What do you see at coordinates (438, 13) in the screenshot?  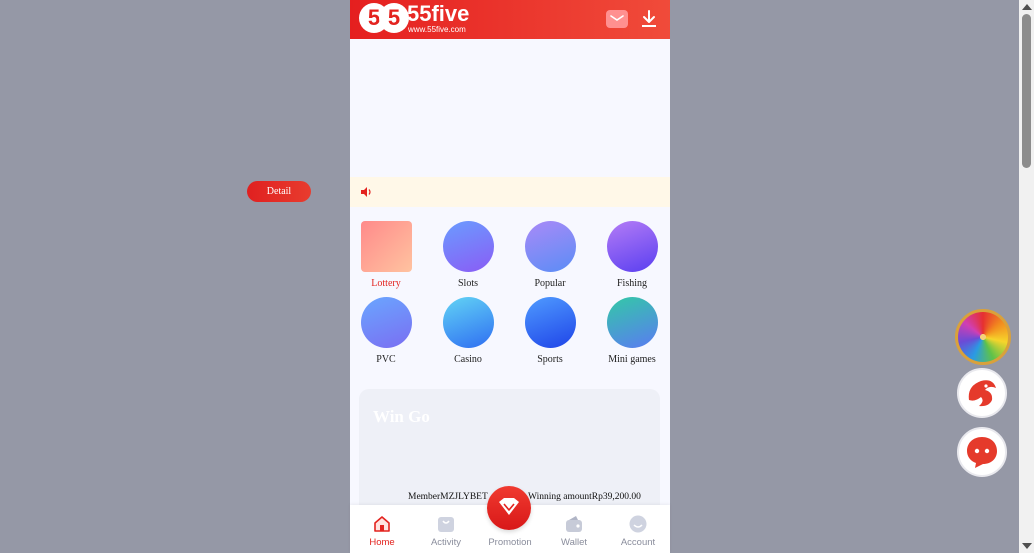 I see `brand-name: 55five` at bounding box center [438, 13].